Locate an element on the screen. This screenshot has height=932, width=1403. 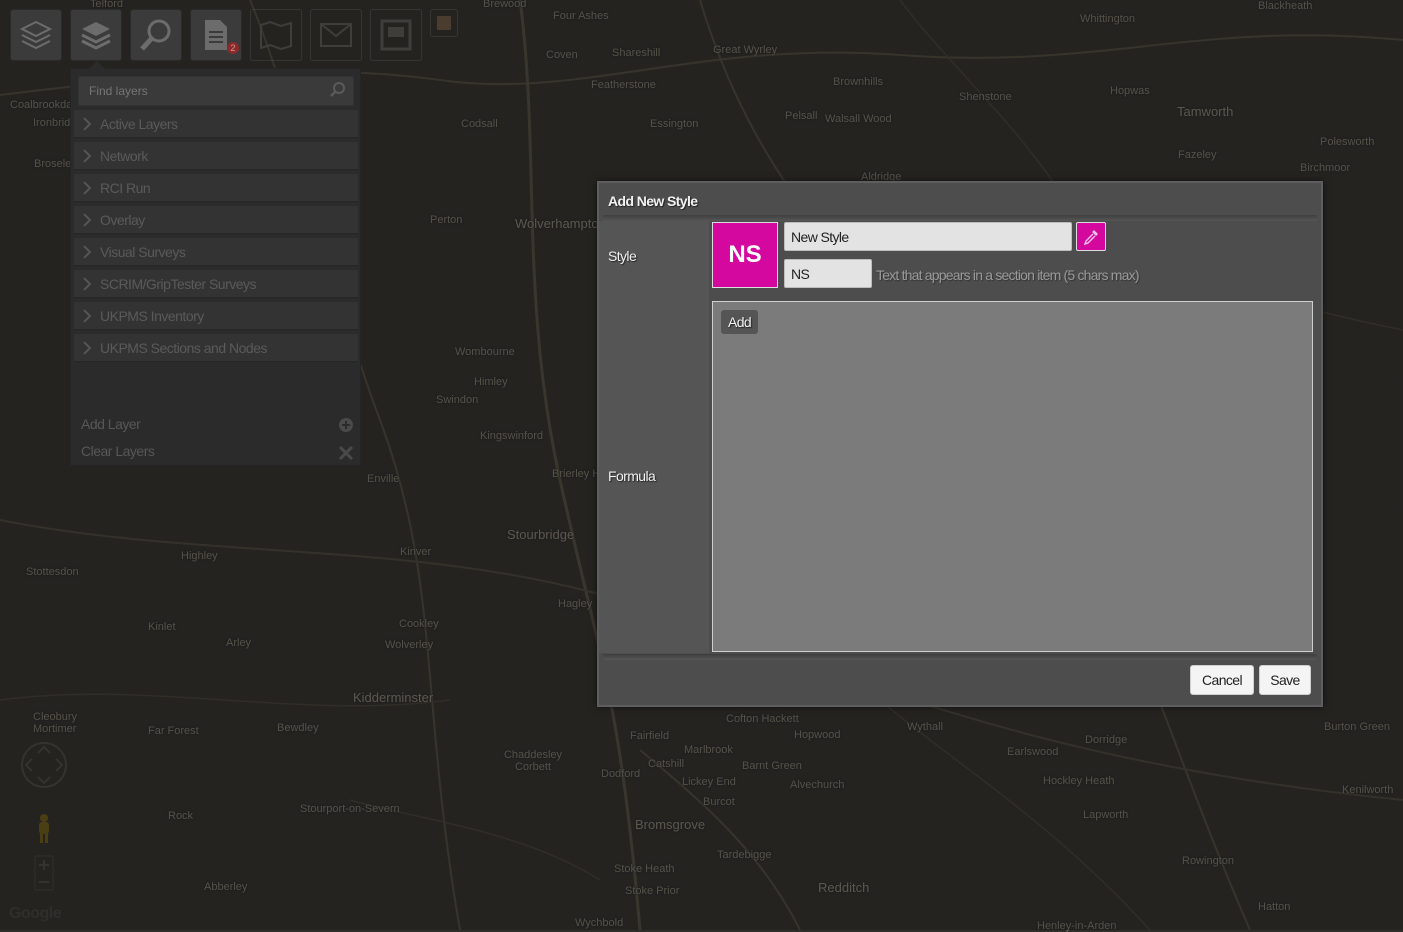
add-formula-button: Add is located at coordinates (740, 322).